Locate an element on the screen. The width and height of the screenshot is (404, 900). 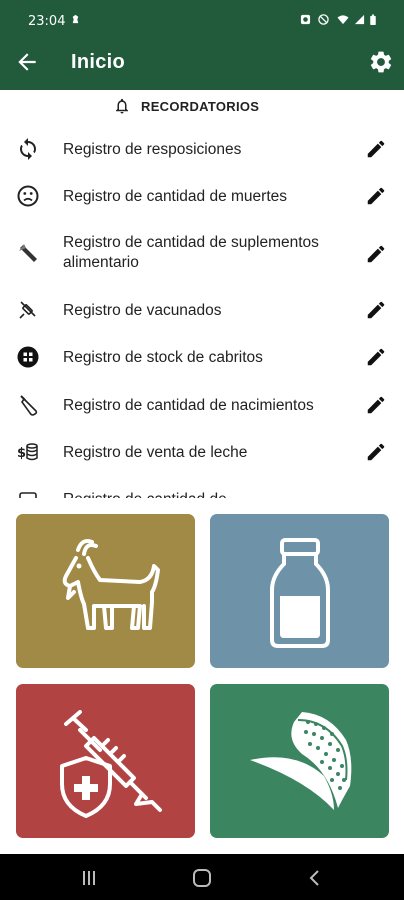
reminders-header: RECORDATORIOS is located at coordinates (202, 107).